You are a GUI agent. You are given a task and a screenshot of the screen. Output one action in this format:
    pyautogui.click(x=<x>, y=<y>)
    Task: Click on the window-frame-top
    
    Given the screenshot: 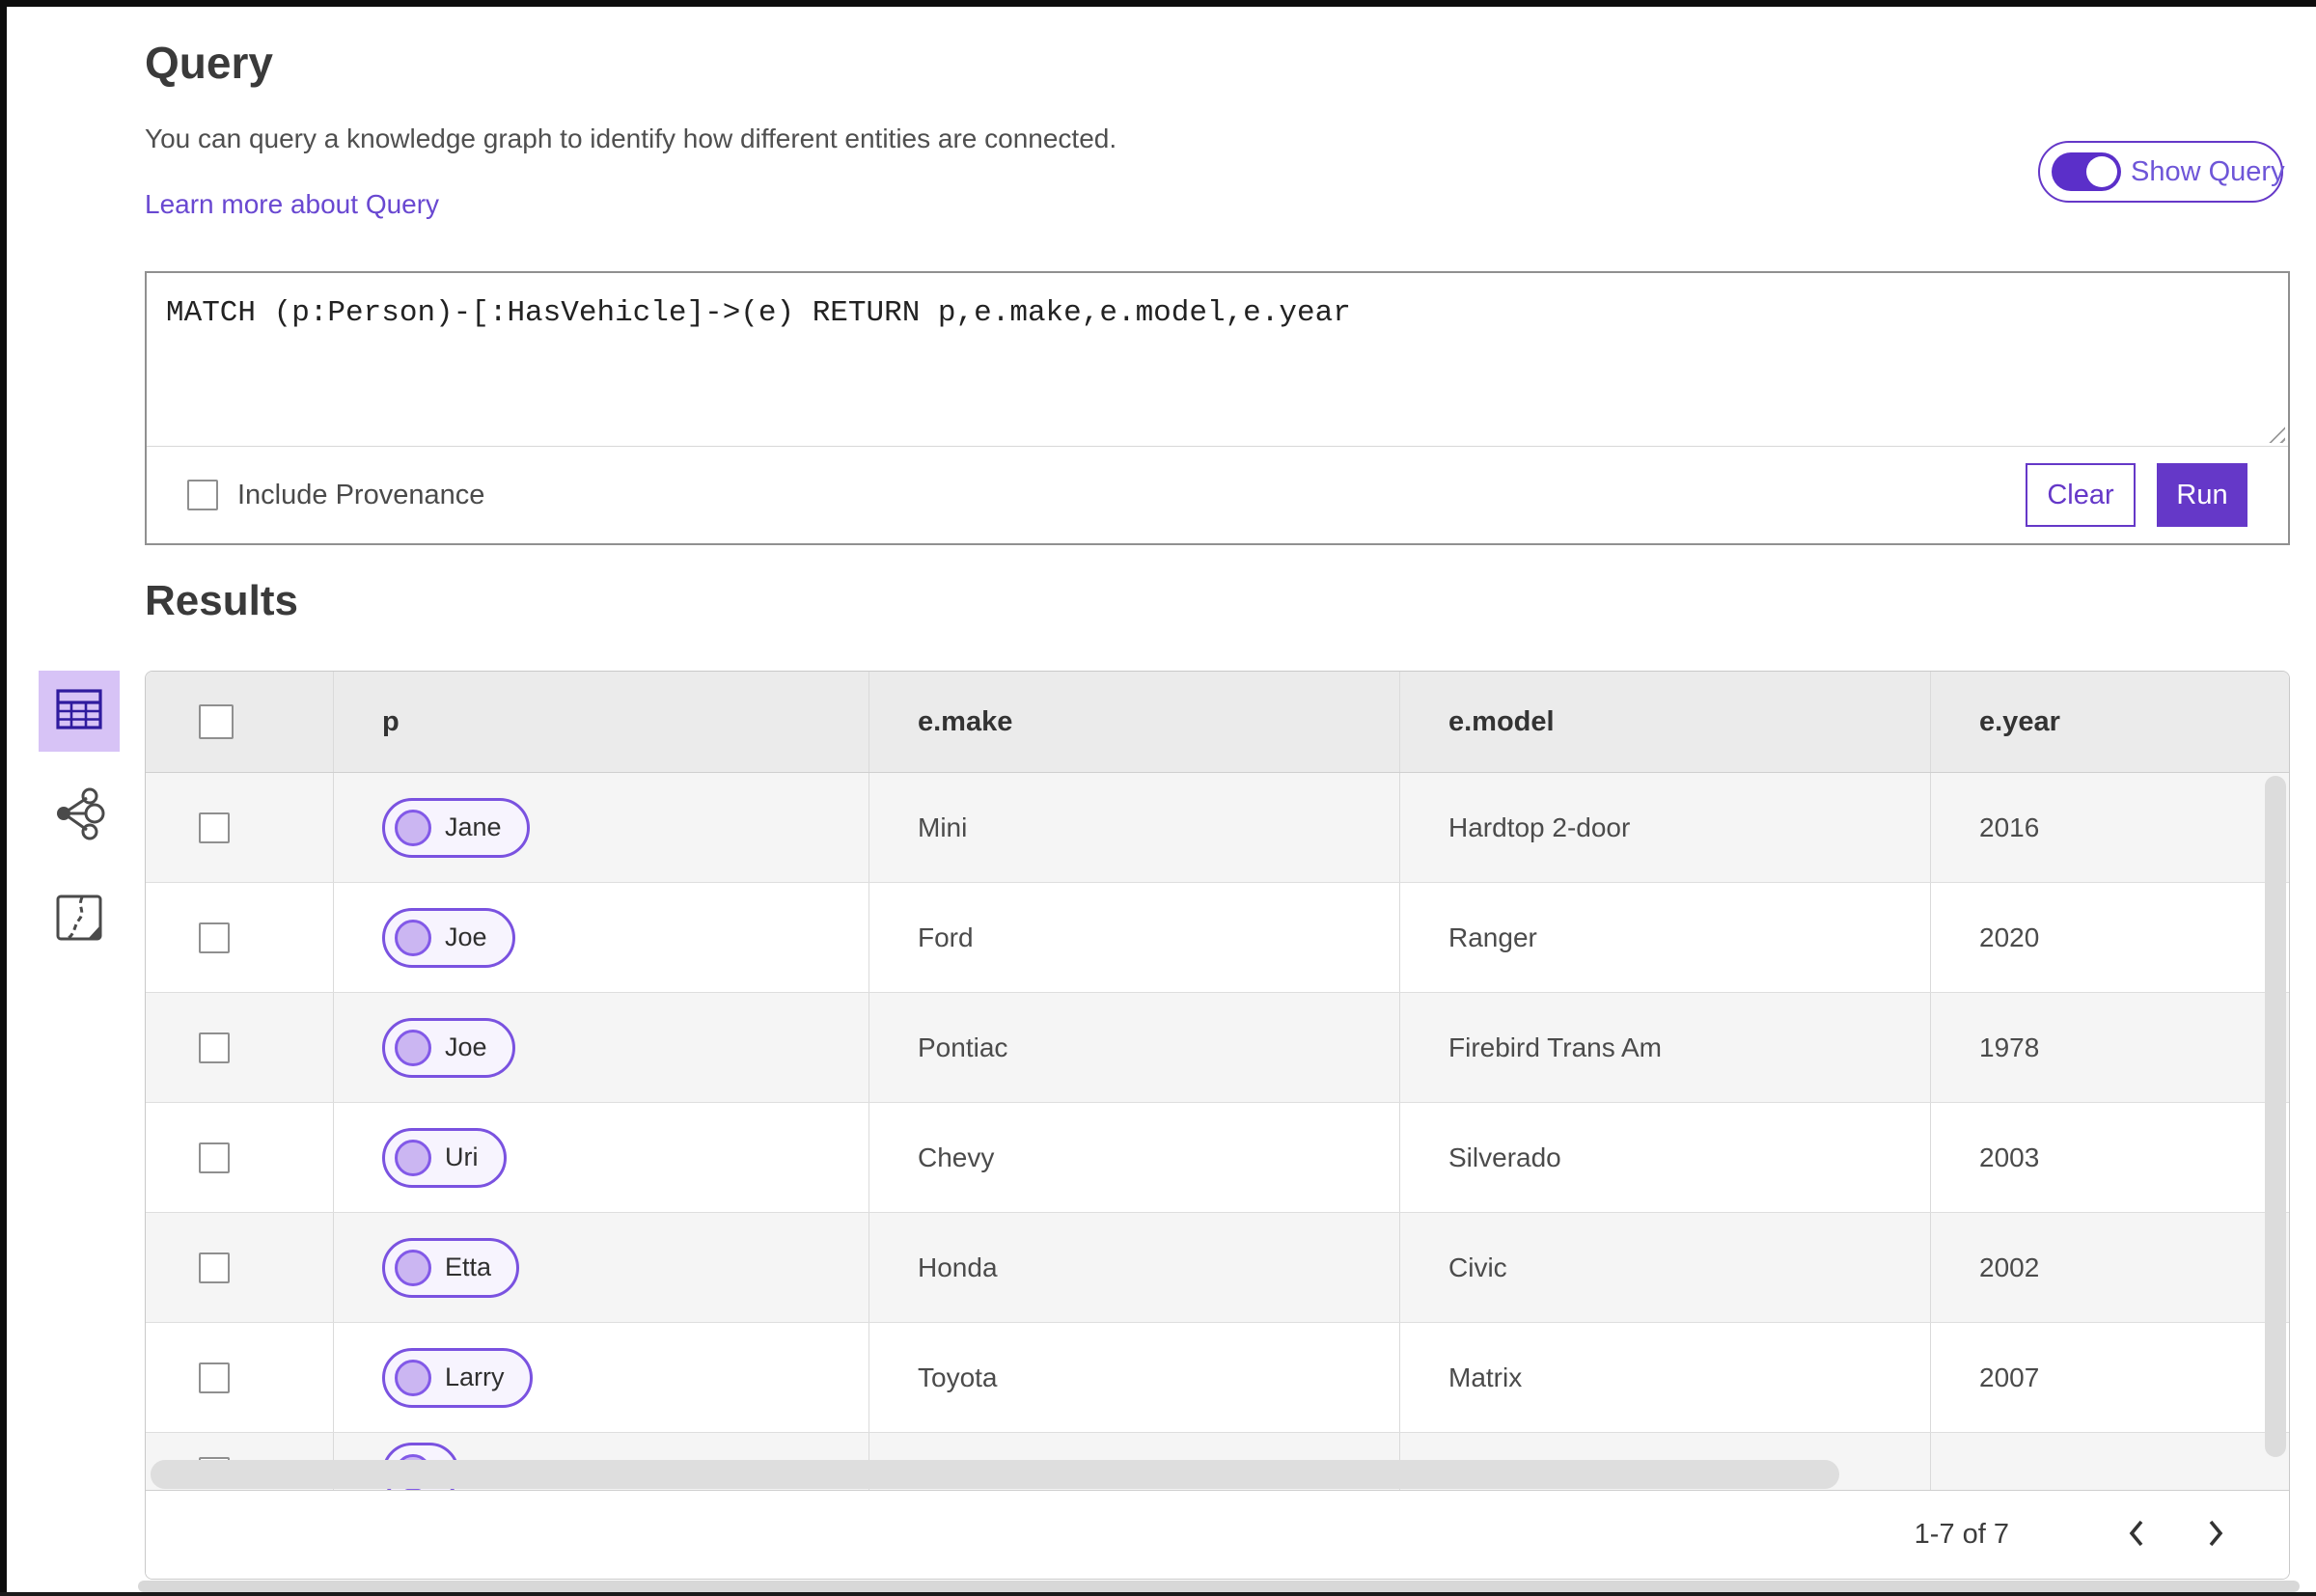 What is the action you would take?
    pyautogui.click(x=1158, y=3)
    